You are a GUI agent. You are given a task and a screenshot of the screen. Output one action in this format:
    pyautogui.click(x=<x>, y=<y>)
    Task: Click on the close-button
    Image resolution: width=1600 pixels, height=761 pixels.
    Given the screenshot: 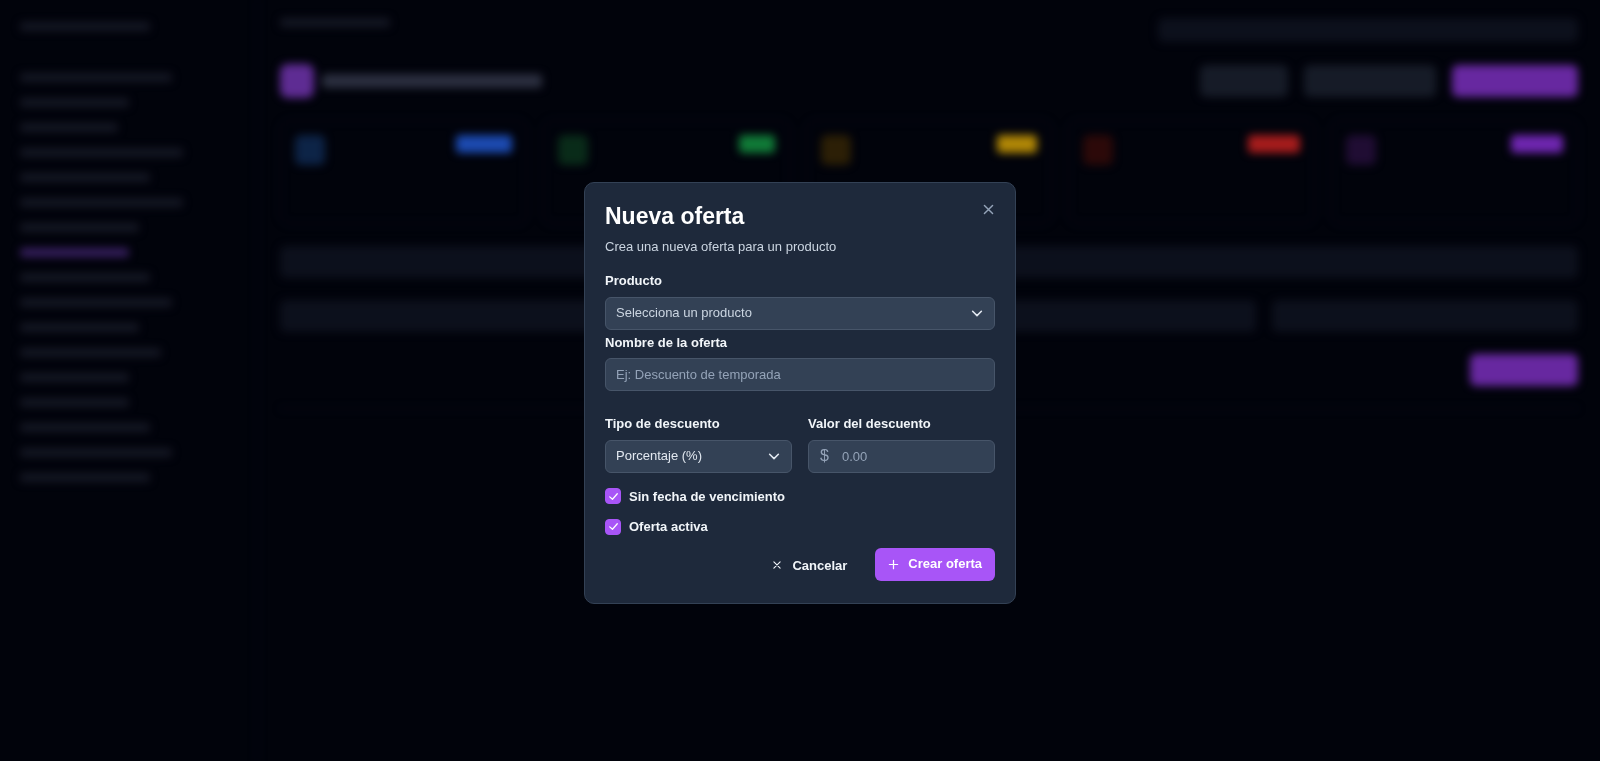 What is the action you would take?
    pyautogui.click(x=988, y=209)
    